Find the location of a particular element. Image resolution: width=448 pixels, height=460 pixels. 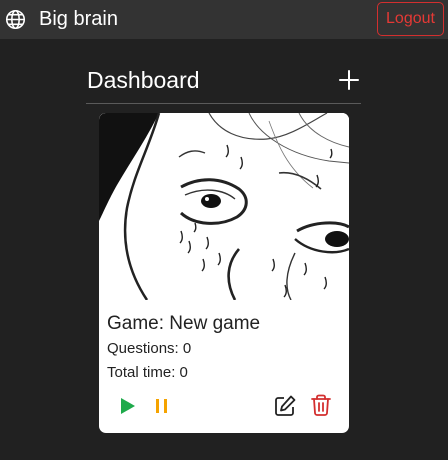

play-icon is located at coordinates (127, 406).